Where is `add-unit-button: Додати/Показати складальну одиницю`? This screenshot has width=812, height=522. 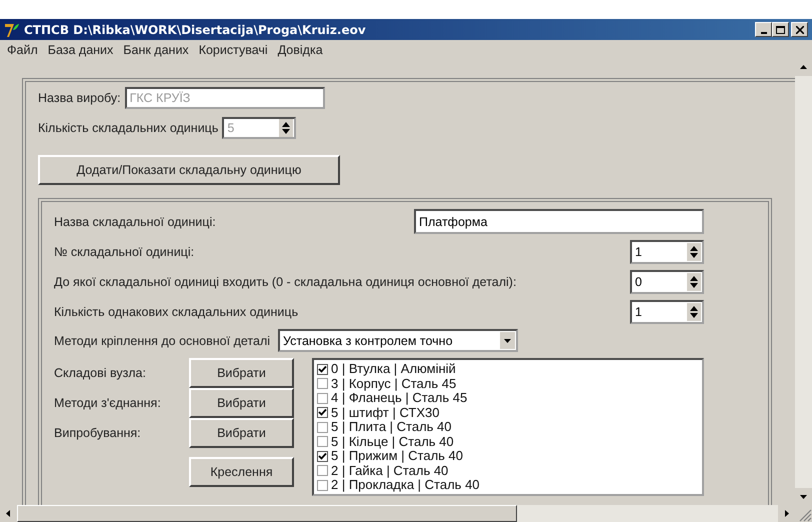 add-unit-button: Додати/Показати складальну одиницю is located at coordinates (189, 170).